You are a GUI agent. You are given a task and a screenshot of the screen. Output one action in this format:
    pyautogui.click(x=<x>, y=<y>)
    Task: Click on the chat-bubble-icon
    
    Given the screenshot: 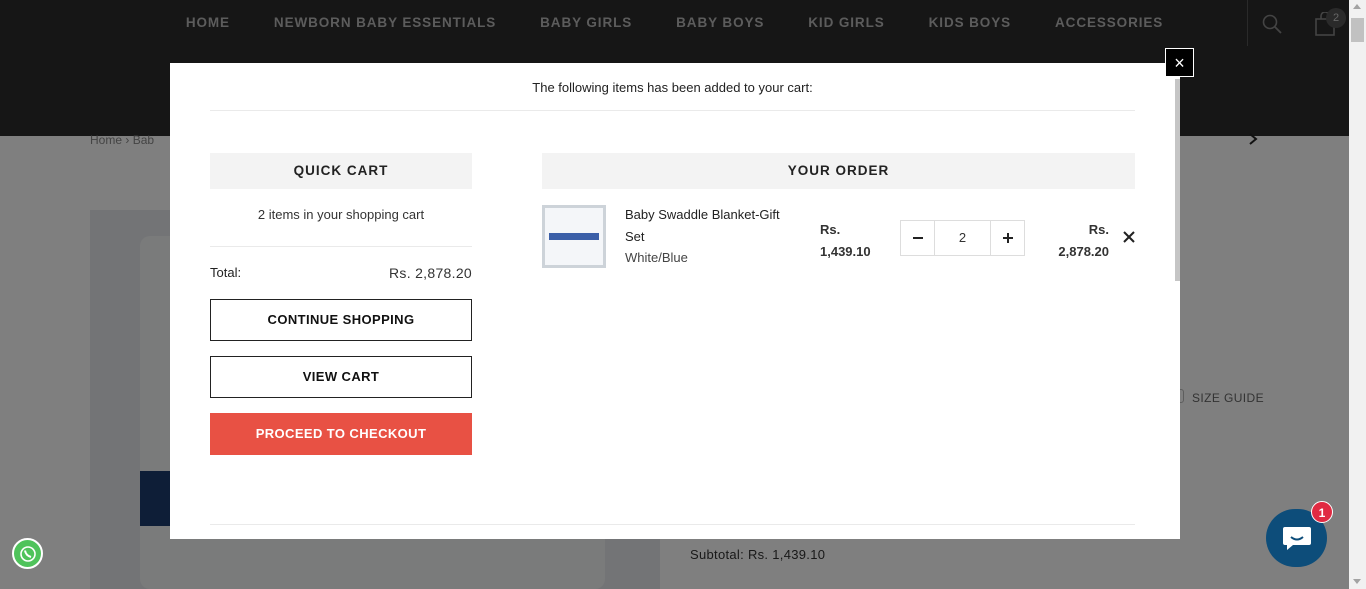 What is the action you would take?
    pyautogui.click(x=1296, y=538)
    